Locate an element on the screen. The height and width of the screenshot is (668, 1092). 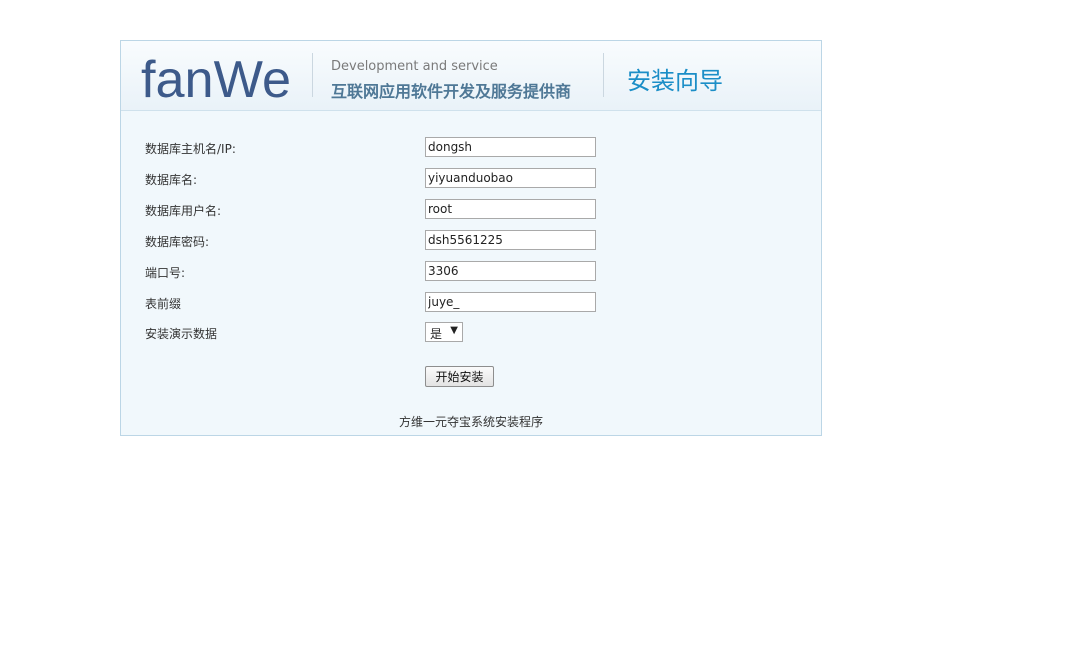
db-name-label: 数据库名: is located at coordinates (171, 180).